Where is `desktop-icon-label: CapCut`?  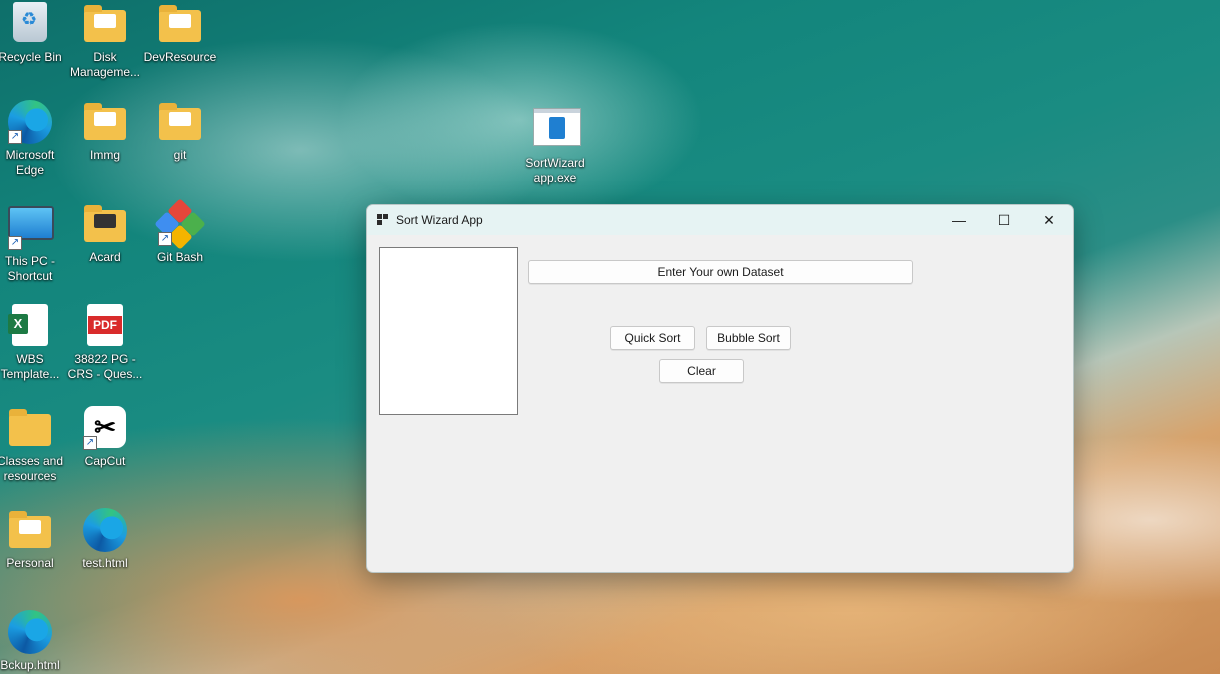
desktop-icon-label: CapCut is located at coordinates (105, 461).